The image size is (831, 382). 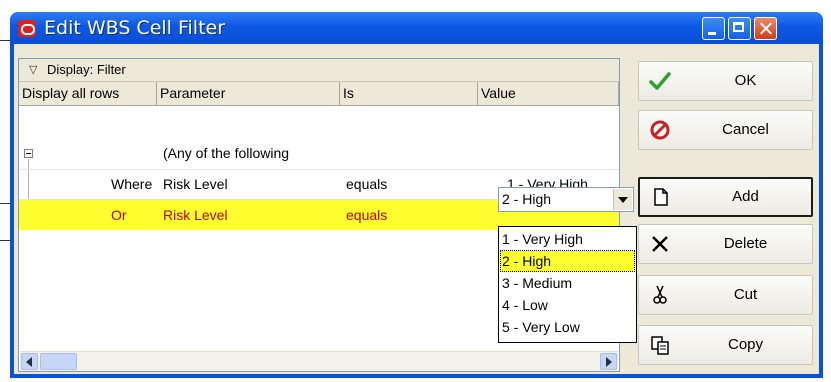 What do you see at coordinates (88, 94) in the screenshot?
I see `column-header-display-all-rows: Display all rows` at bounding box center [88, 94].